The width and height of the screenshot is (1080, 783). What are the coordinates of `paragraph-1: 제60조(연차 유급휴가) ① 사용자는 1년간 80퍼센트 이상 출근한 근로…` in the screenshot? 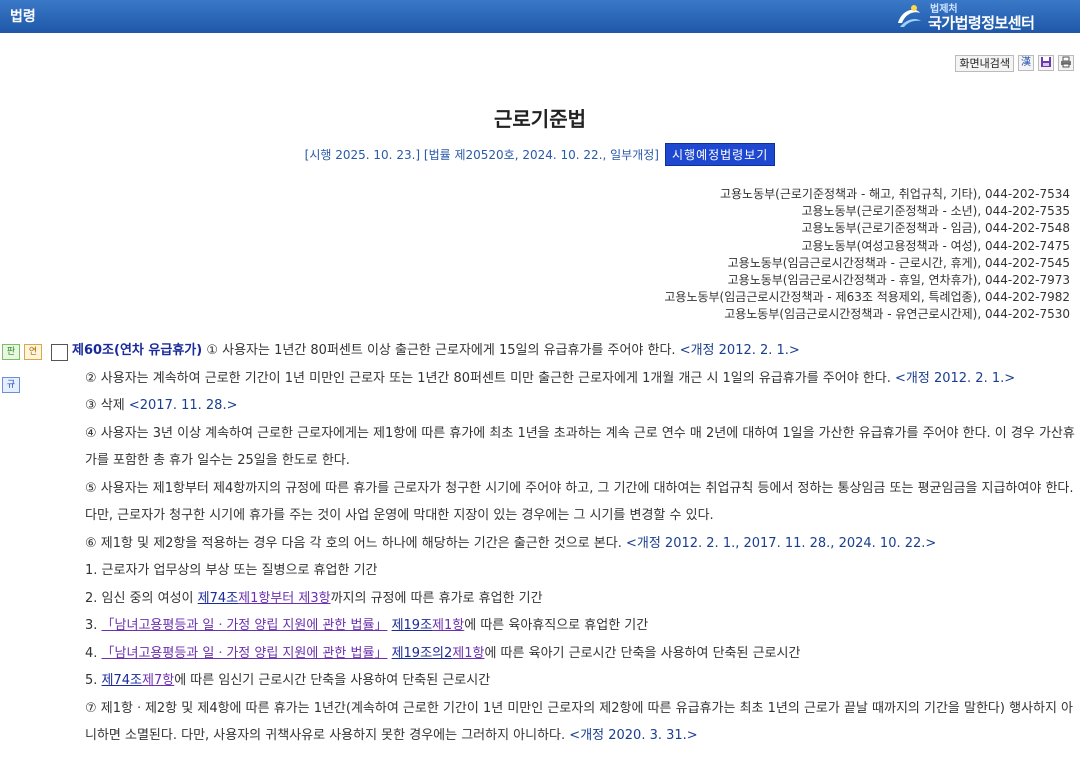 It's located at (573, 351).